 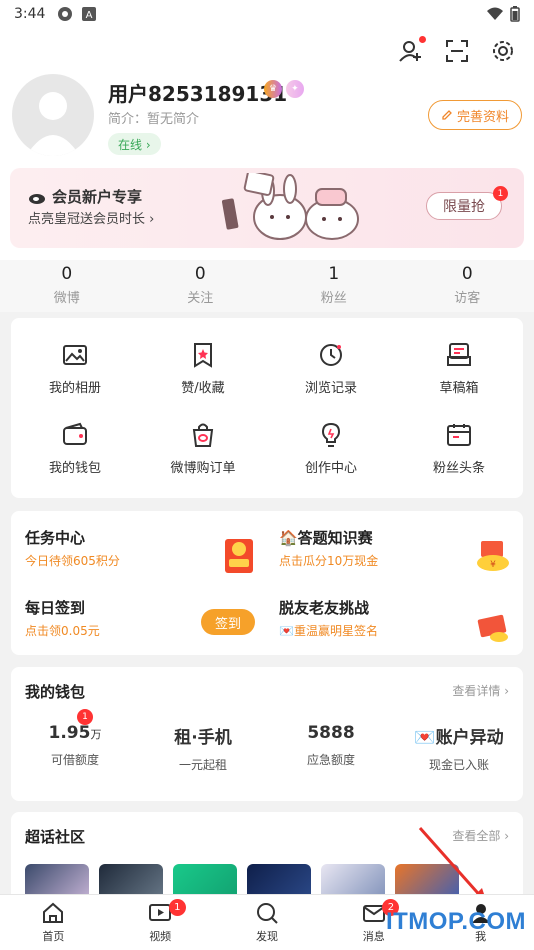 I want to click on stat-following-label: 关注, so click(x=200, y=298).